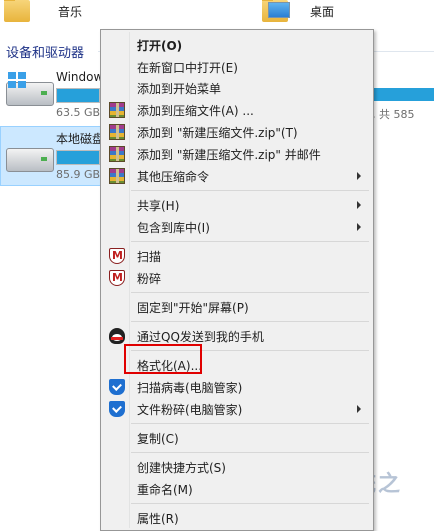 Image resolution: width=434 pixels, height=531 pixels. I want to click on menu-item-properties: 属性(R), so click(237, 518).